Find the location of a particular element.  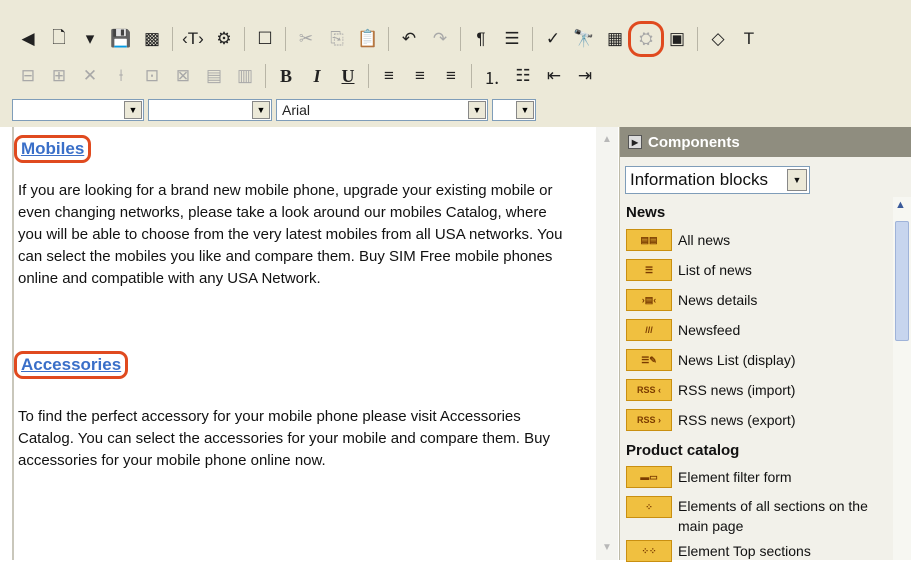

text-color-button: T is located at coordinates (749, 39).